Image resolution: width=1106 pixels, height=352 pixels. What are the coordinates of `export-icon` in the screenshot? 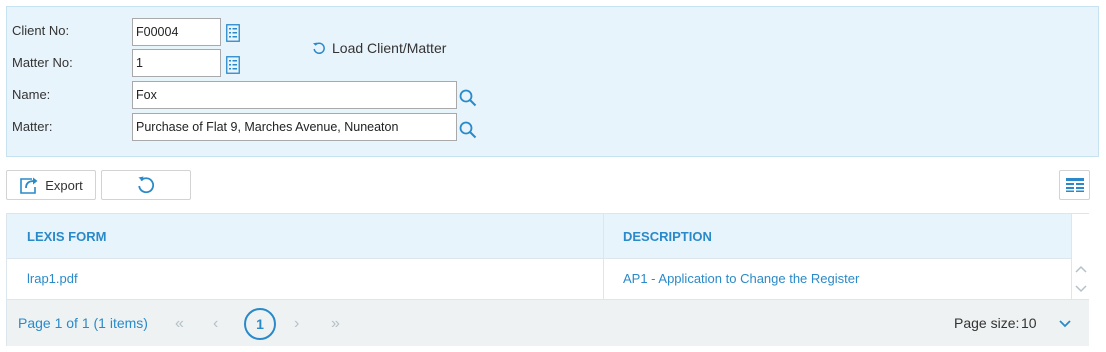 It's located at (29, 185).